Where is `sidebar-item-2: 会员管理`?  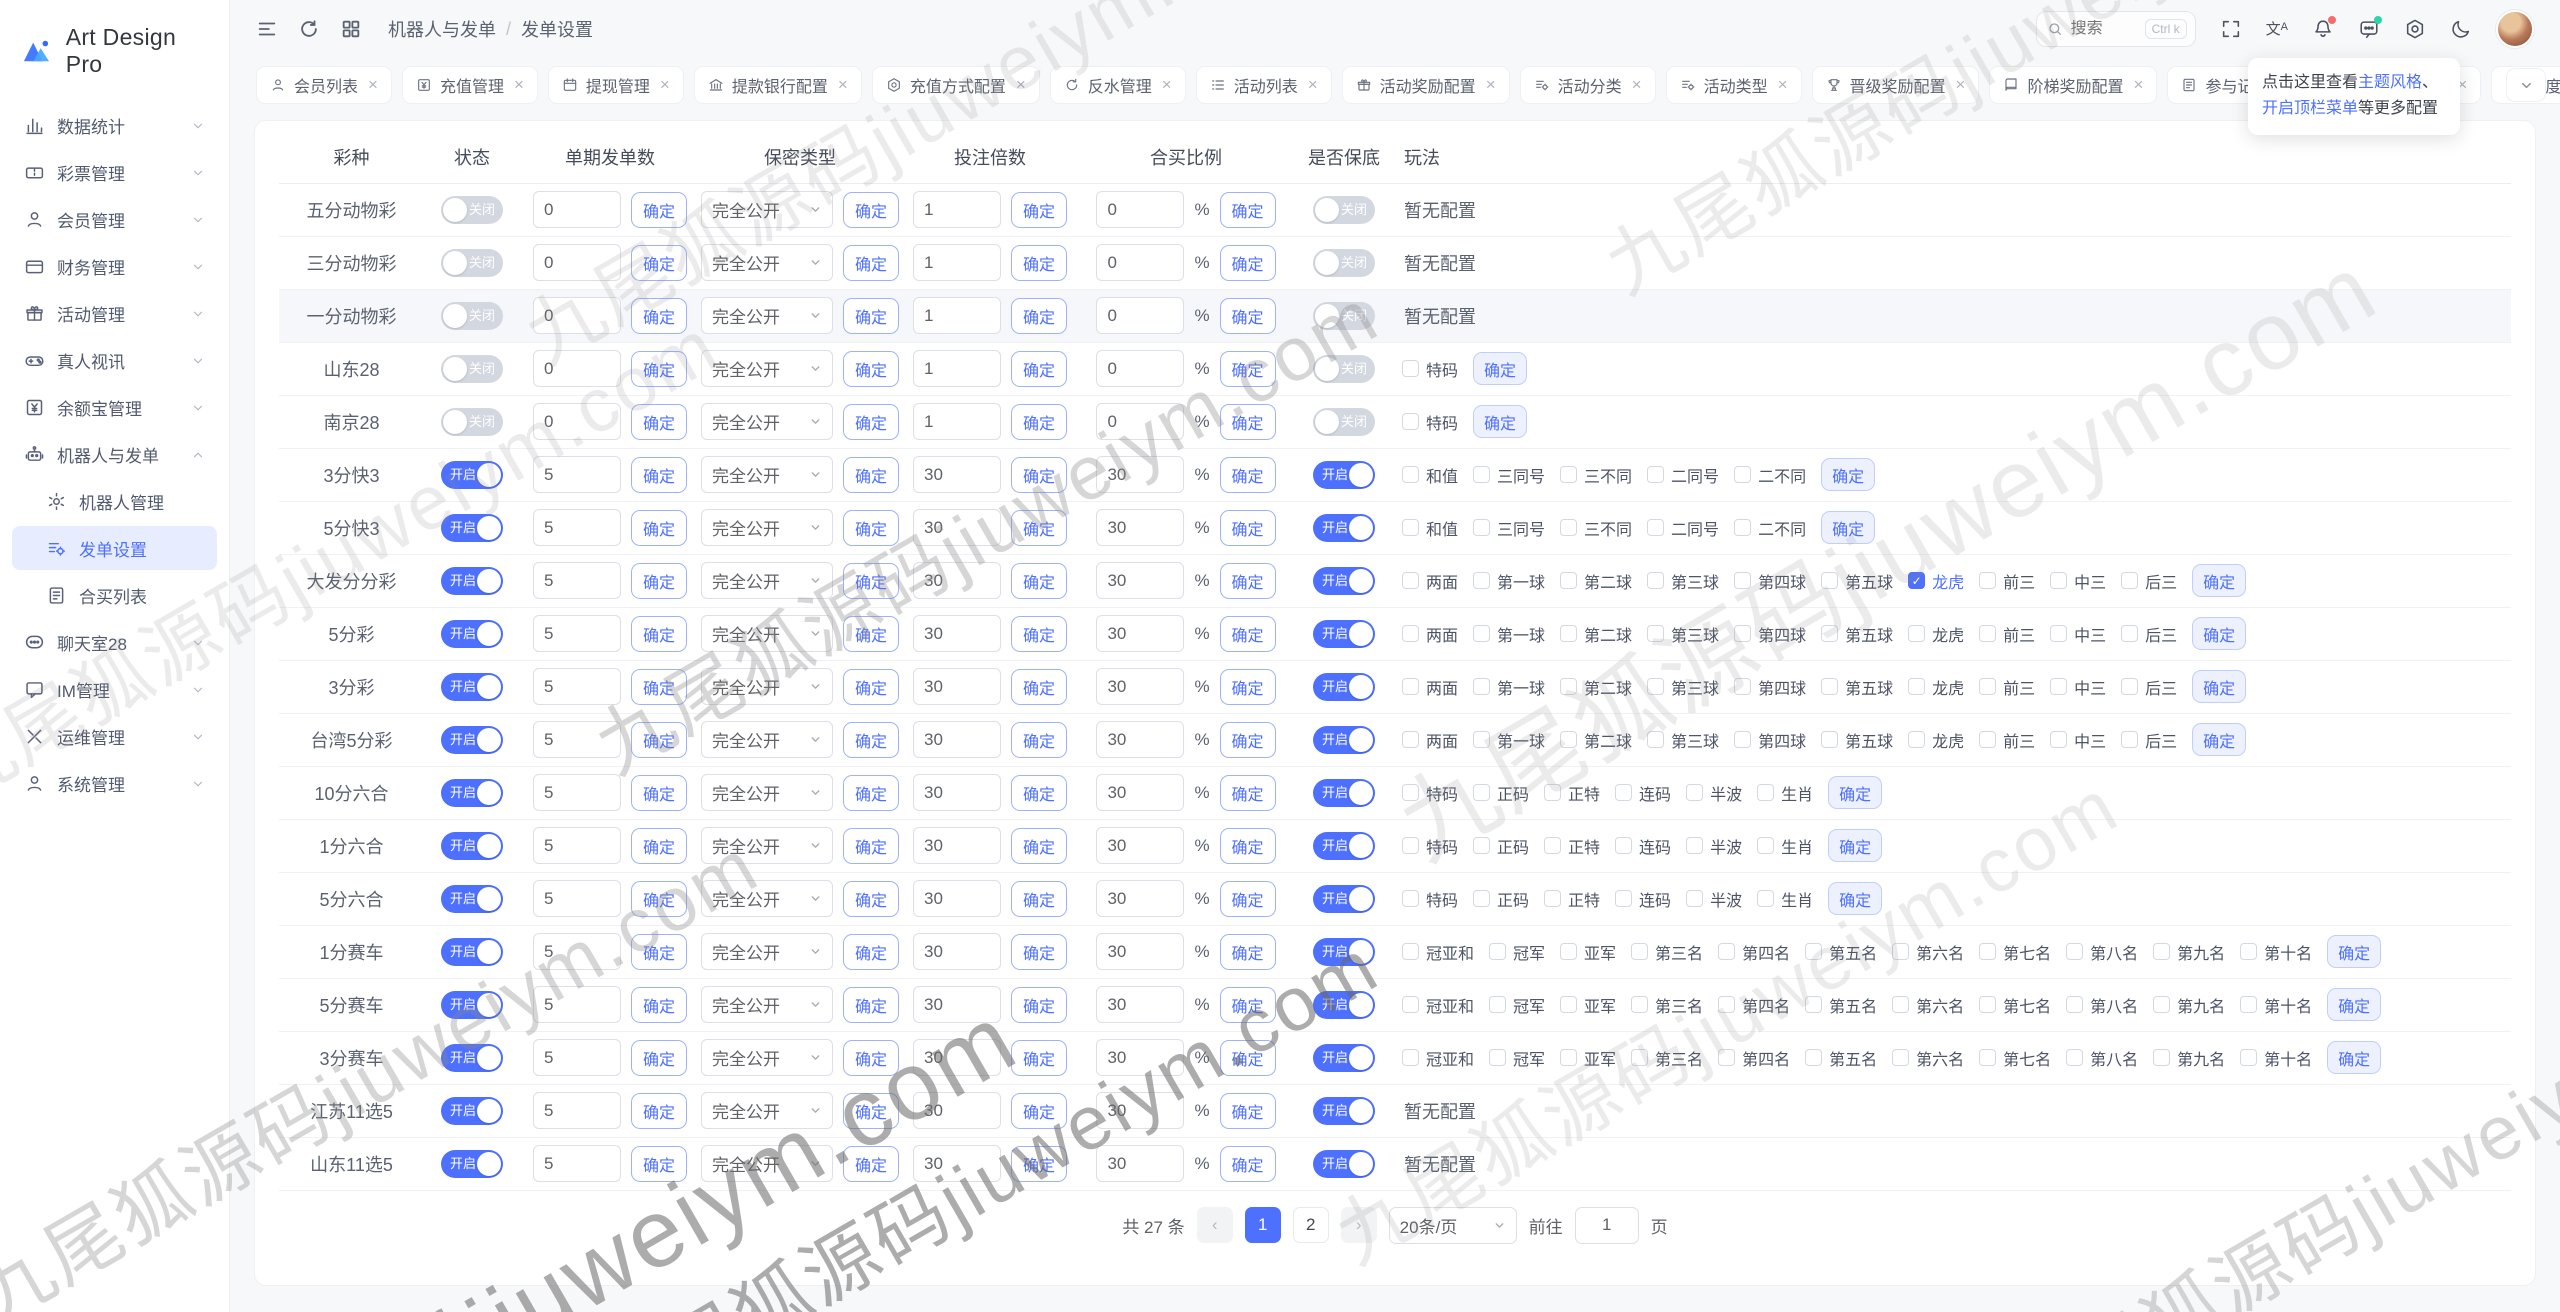
sidebar-item-2: 会员管理 is located at coordinates (114, 219).